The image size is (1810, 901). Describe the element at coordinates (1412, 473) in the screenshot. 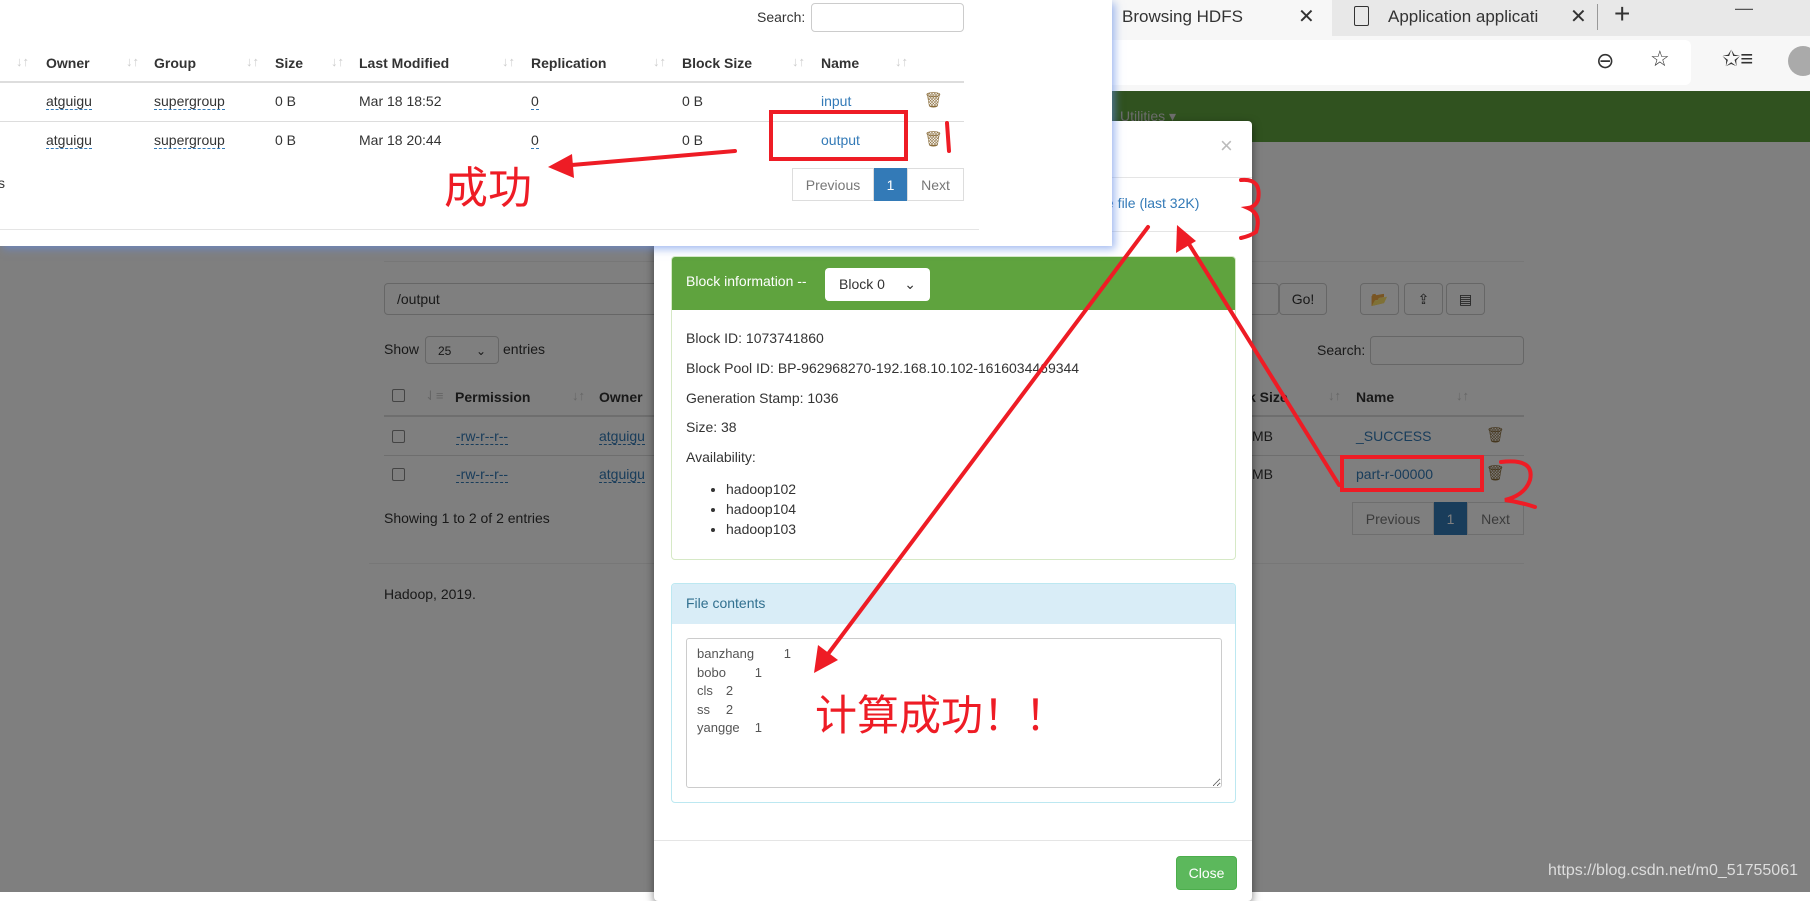

I see `highlight-box-part-file` at that location.